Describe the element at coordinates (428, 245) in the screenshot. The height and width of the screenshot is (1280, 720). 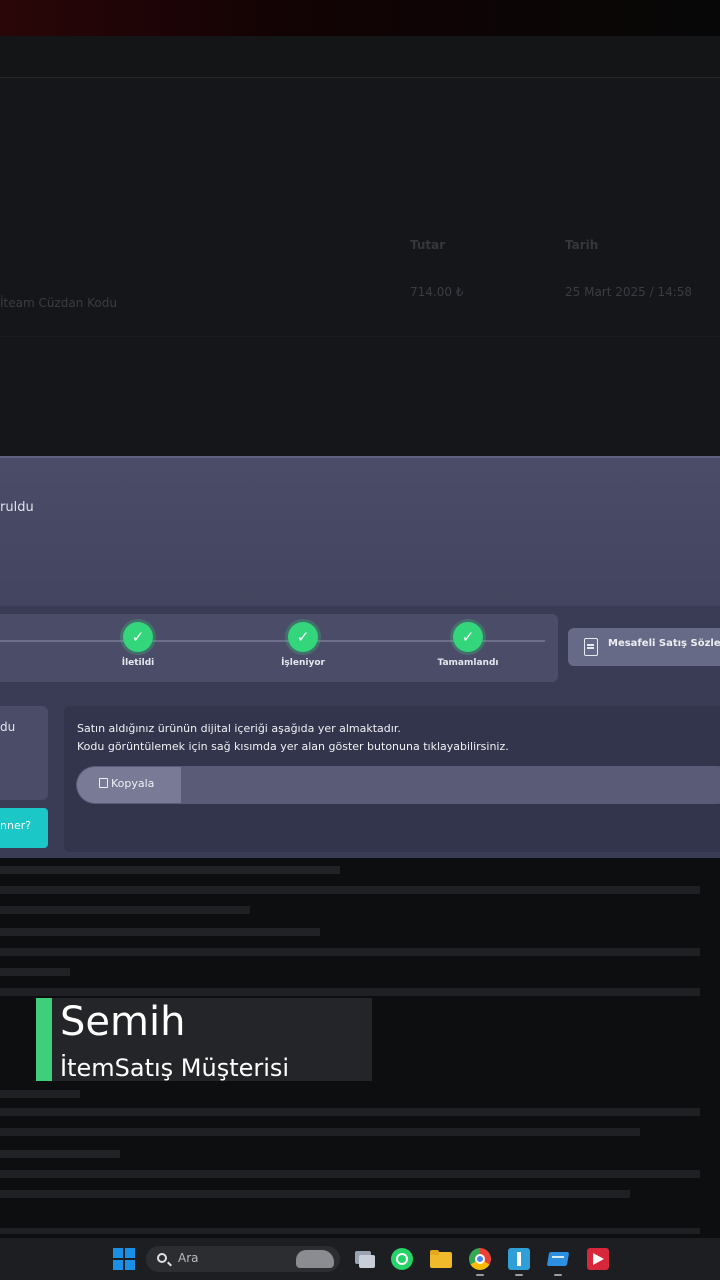
I see `column-header-amount: Tutar` at that location.